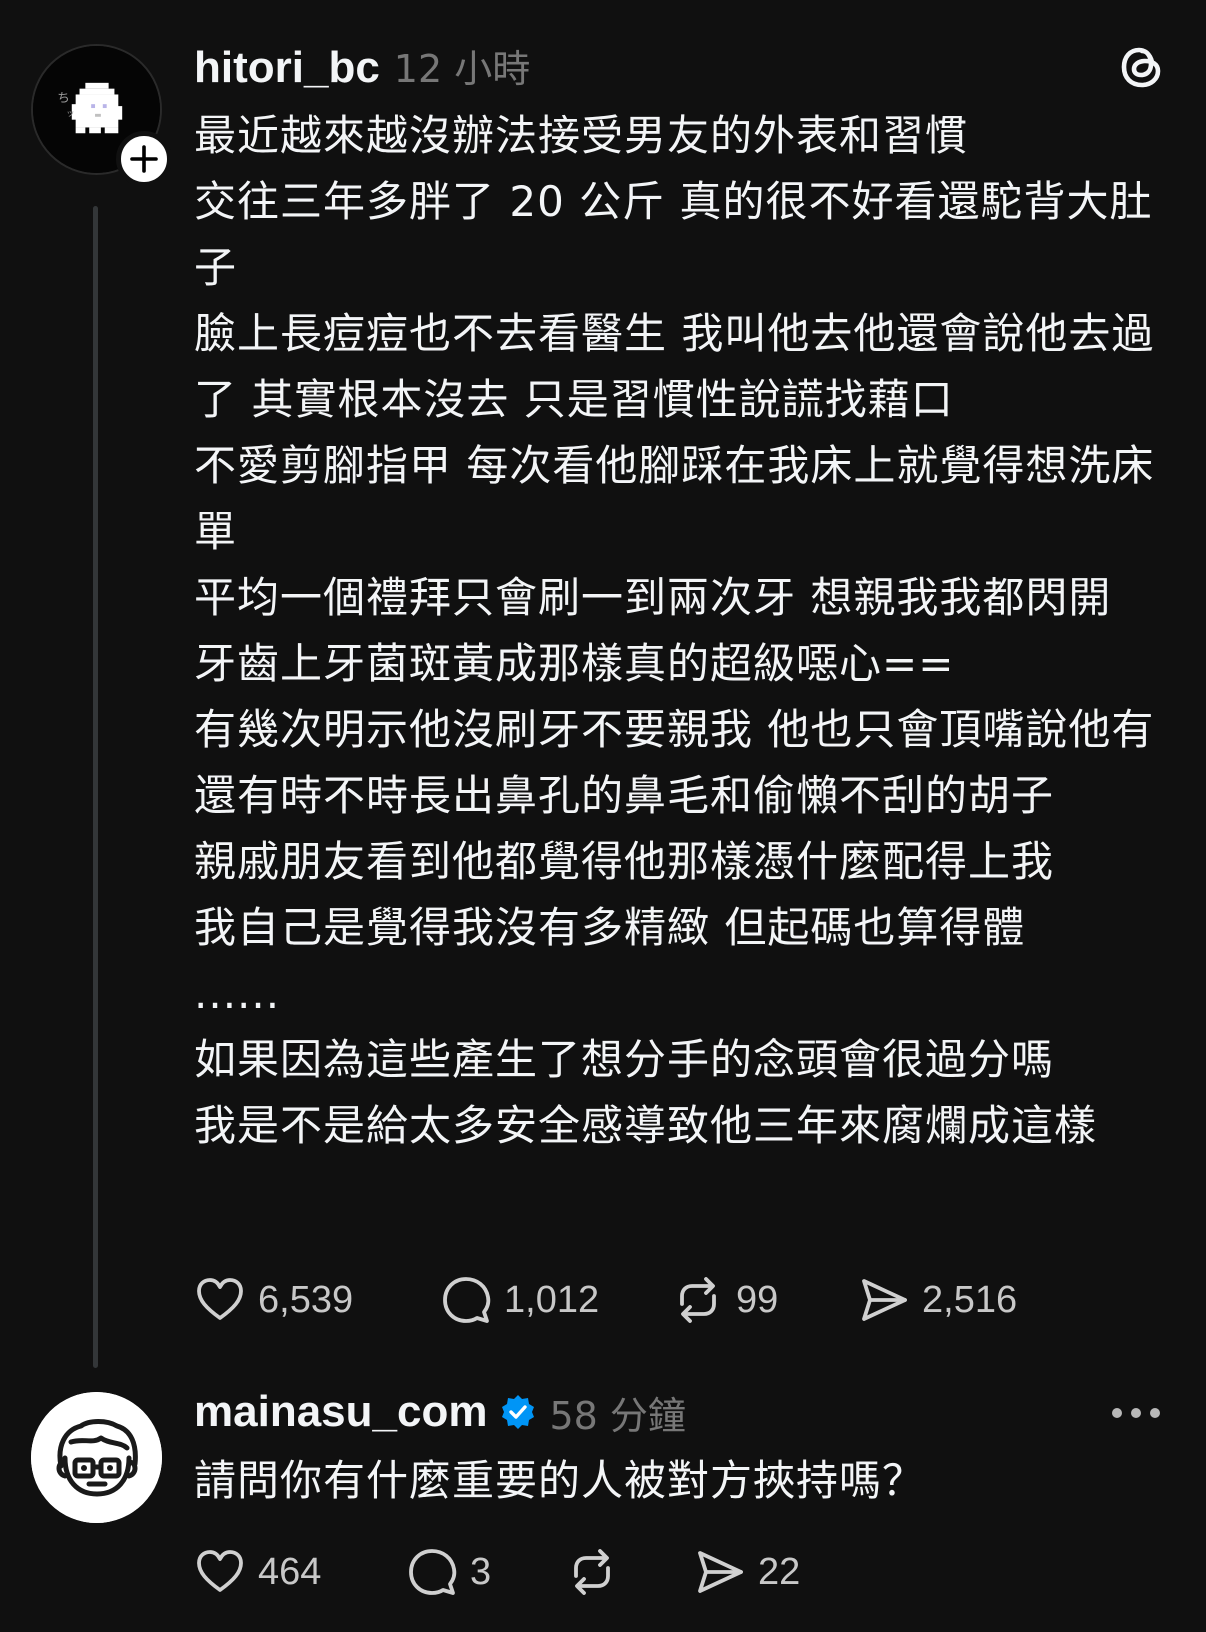  I want to click on like-count: 6,539, so click(306, 1299).